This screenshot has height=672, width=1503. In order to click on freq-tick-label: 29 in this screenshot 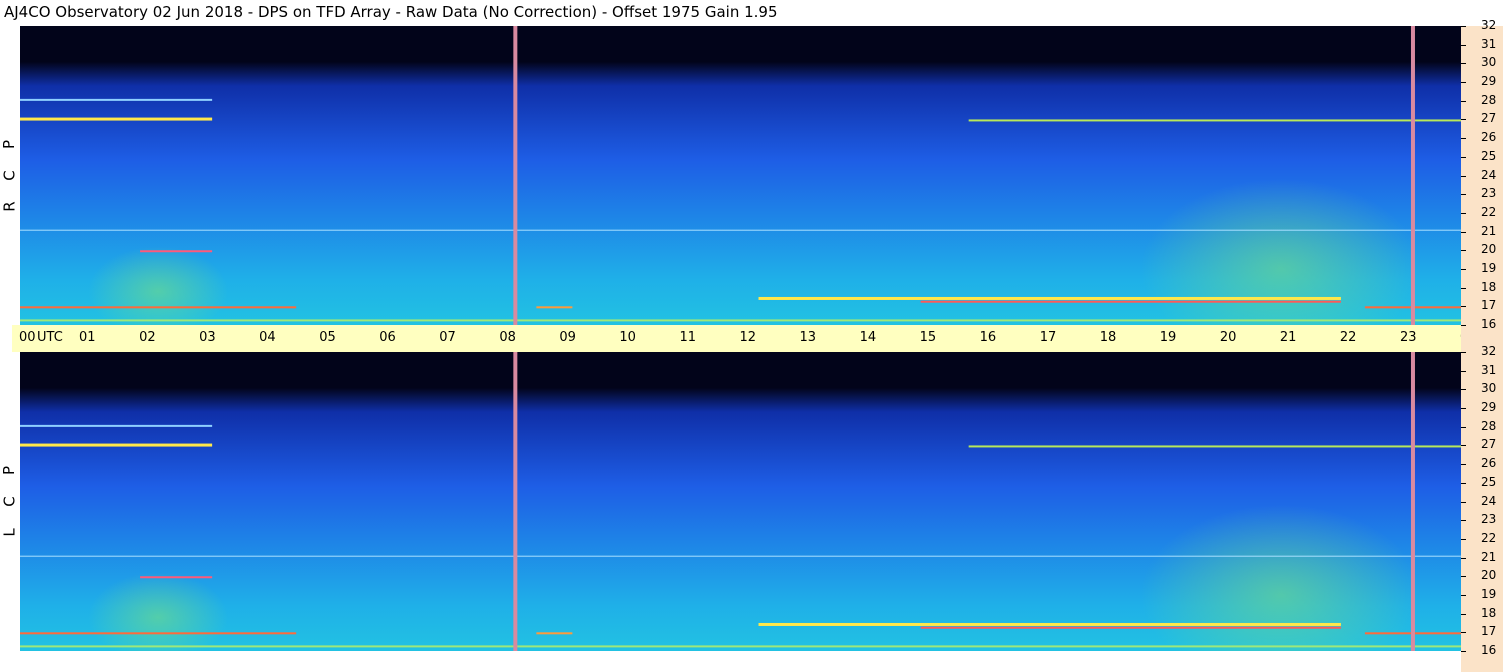, I will do `click(1489, 81)`.